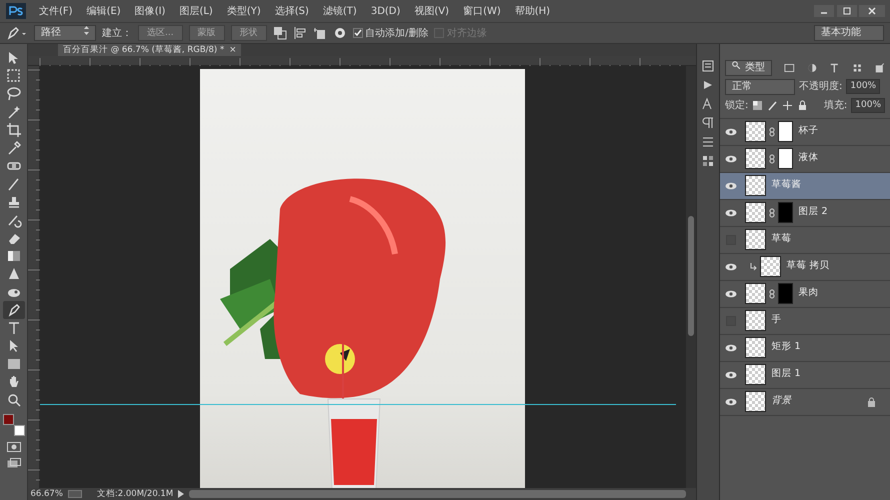 The height and width of the screenshot is (500, 890). What do you see at coordinates (437, 494) in the screenshot?
I see `horizontal-scrollbar` at bounding box center [437, 494].